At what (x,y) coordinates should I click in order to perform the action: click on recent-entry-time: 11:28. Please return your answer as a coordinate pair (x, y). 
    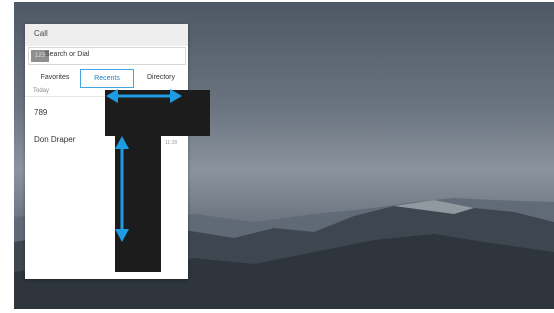
    Looking at the image, I should click on (171, 143).